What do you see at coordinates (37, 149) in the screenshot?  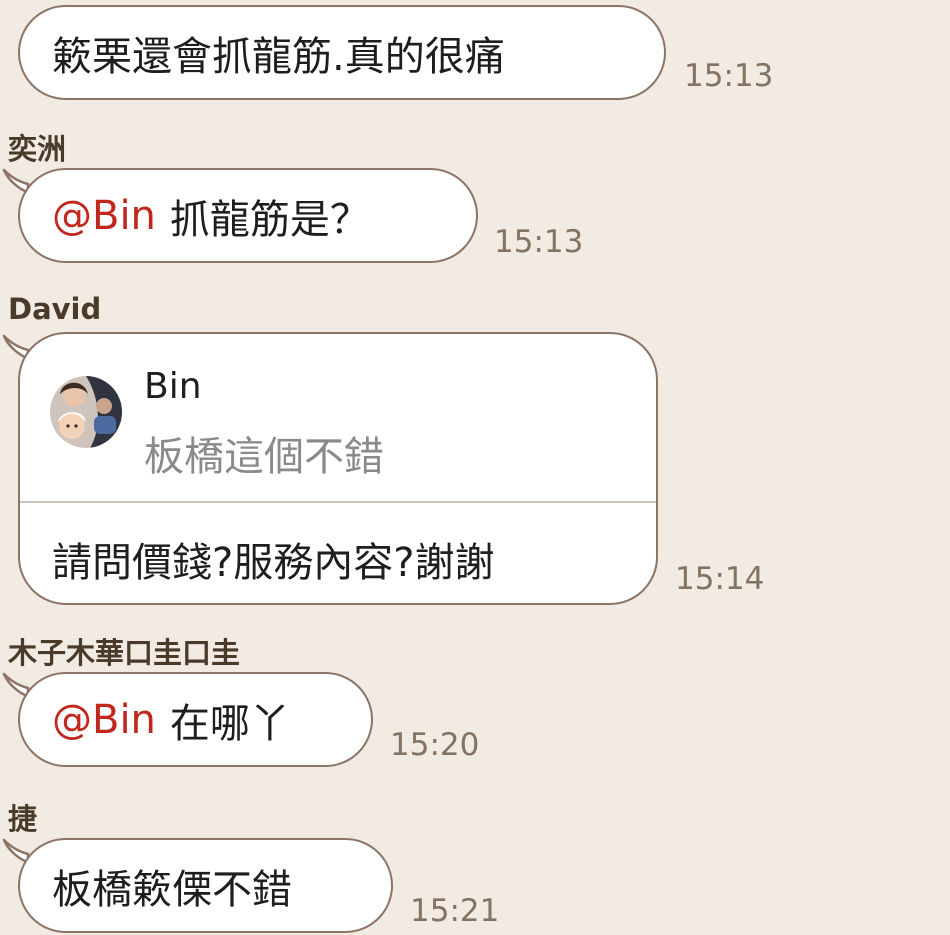 I see `sender-name: 奕洲` at bounding box center [37, 149].